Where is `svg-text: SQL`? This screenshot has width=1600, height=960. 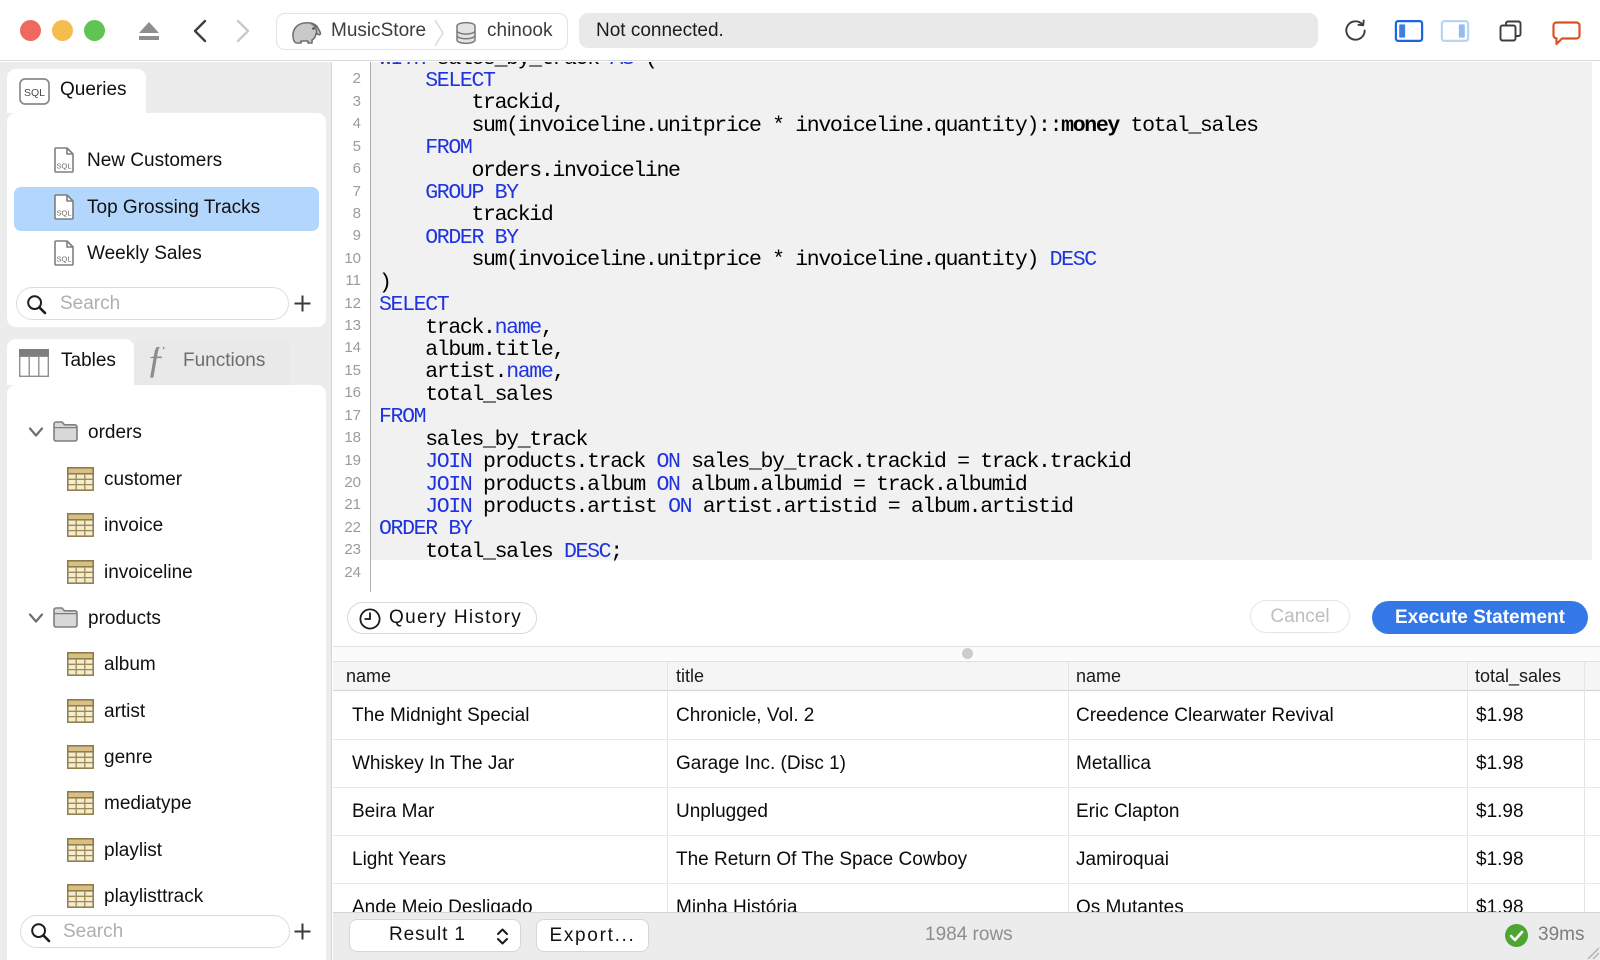 svg-text: SQL is located at coordinates (34, 93).